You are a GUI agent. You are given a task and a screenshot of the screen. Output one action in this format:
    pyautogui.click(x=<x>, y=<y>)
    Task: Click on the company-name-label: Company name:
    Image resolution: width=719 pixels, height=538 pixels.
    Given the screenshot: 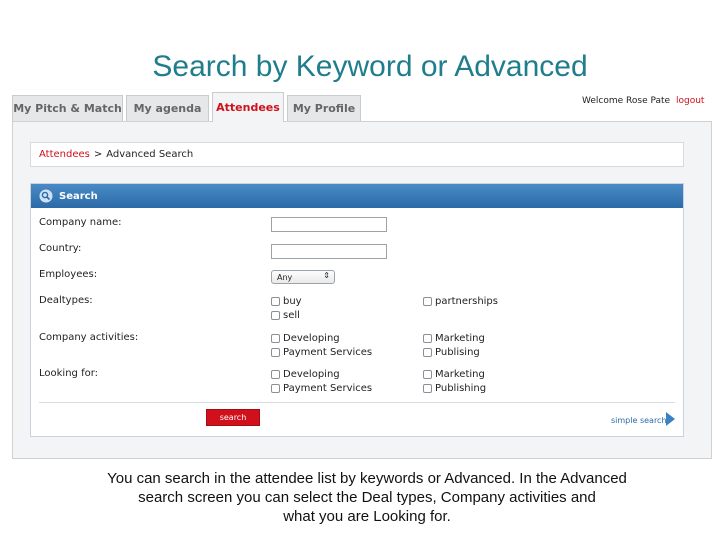 What is the action you would take?
    pyautogui.click(x=80, y=222)
    